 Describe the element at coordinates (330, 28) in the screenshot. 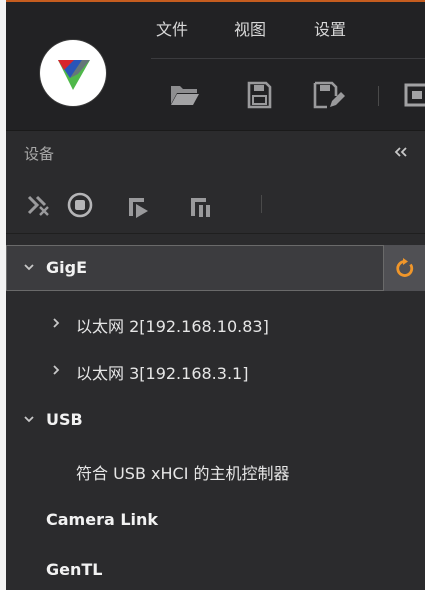

I see `menu-settings: 设置` at that location.